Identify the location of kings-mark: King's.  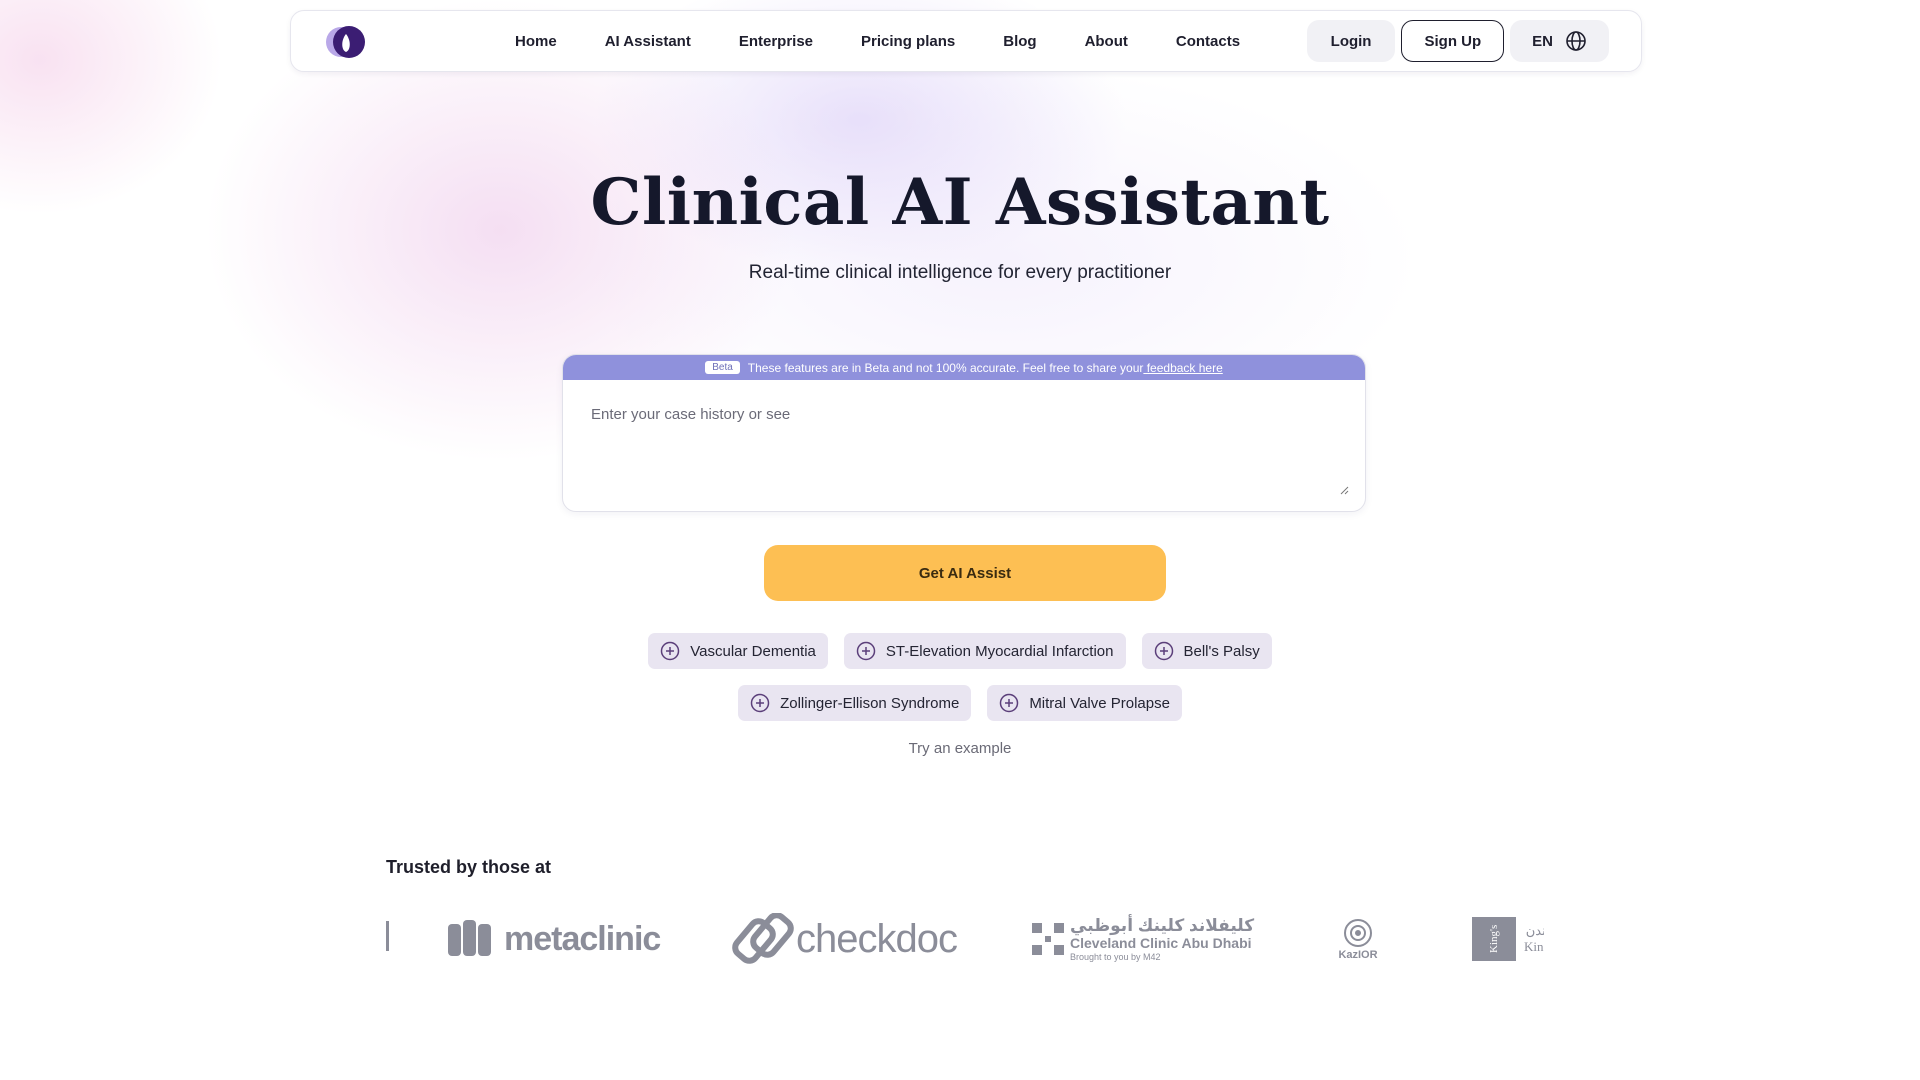
(1494, 939).